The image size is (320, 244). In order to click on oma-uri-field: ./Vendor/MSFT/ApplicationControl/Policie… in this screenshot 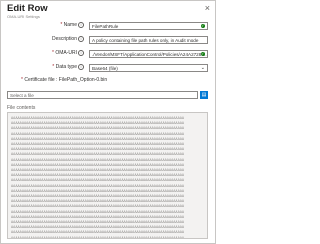, I will do `click(148, 53)`.